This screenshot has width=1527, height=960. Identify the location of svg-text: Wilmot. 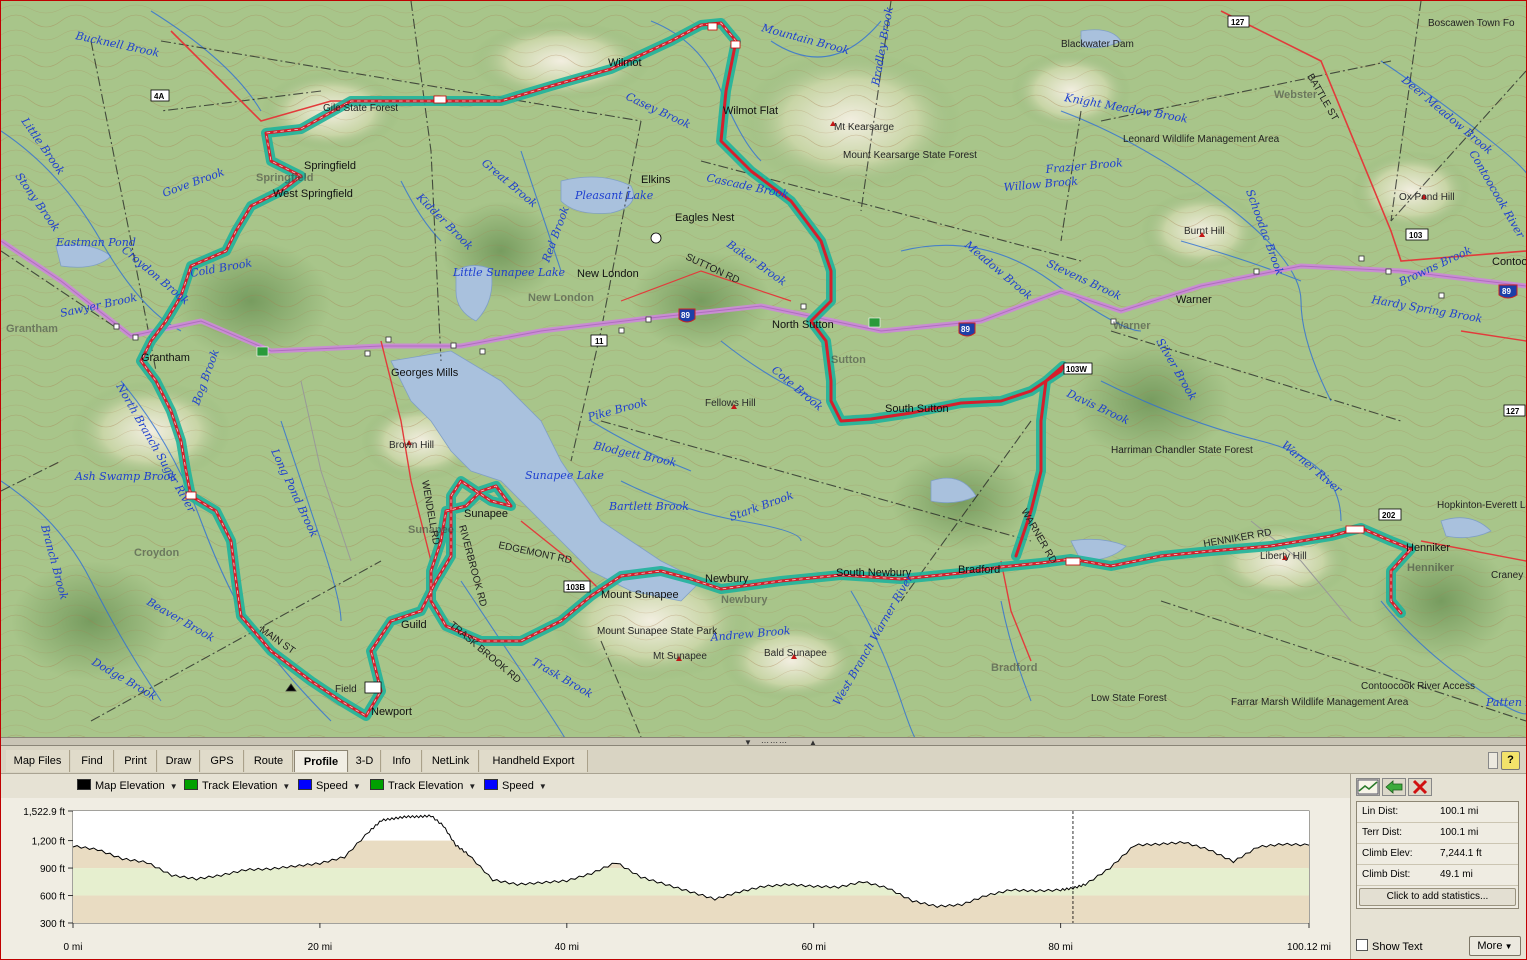
(625, 63).